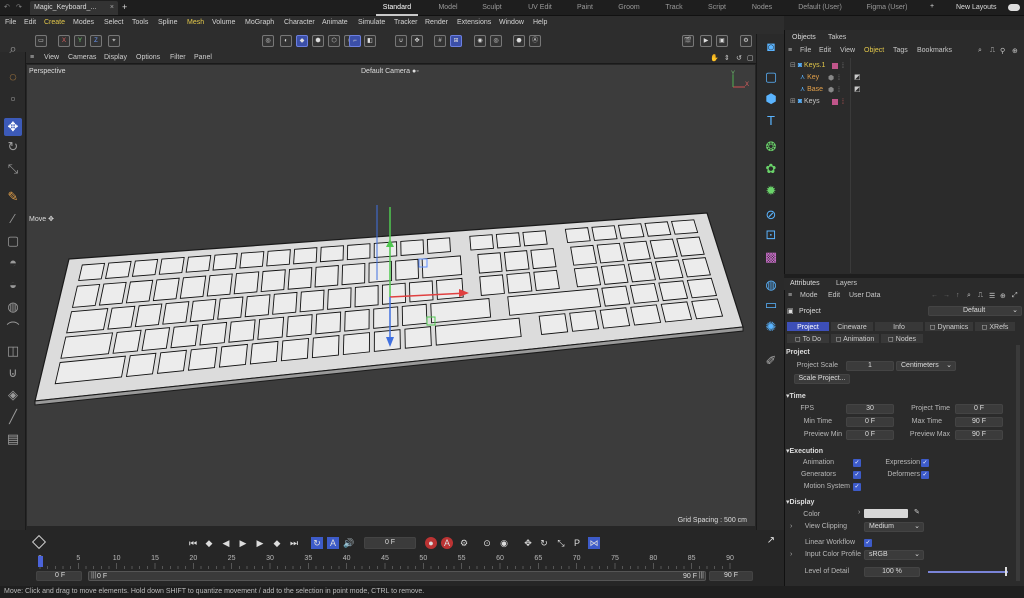 Image resolution: width=1024 pixels, height=598 pixels. Describe the element at coordinates (167, 22) in the screenshot. I see `menu-spline: Spline` at that location.